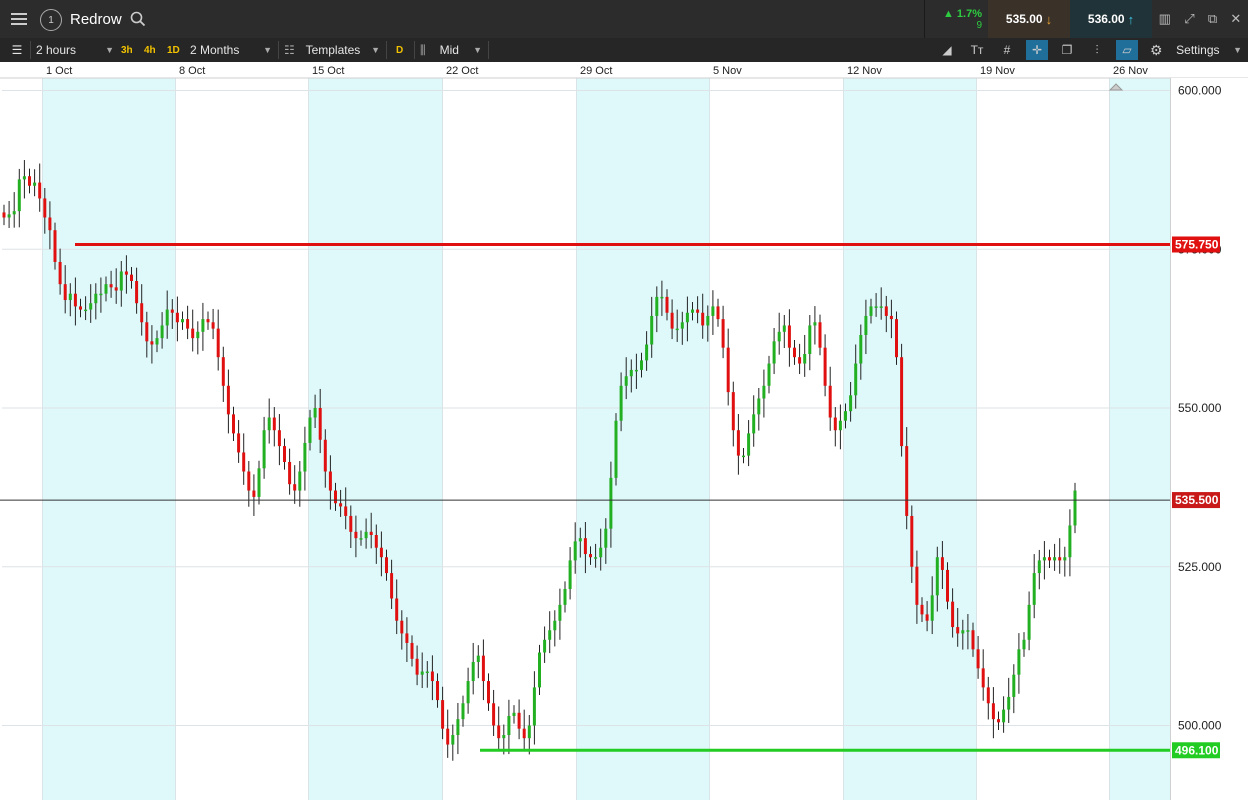  Describe the element at coordinates (1209, 439) in the screenshot. I see `y-axis-panel` at that location.